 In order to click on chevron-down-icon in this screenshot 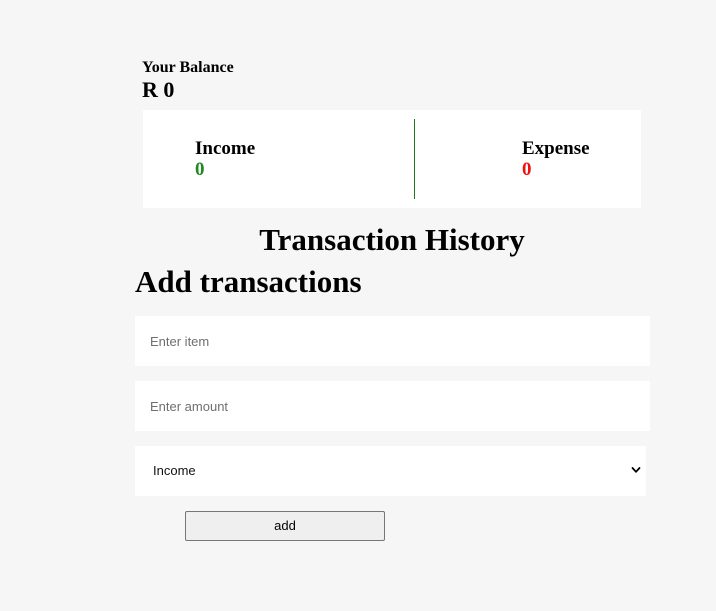, I will do `click(636, 470)`.